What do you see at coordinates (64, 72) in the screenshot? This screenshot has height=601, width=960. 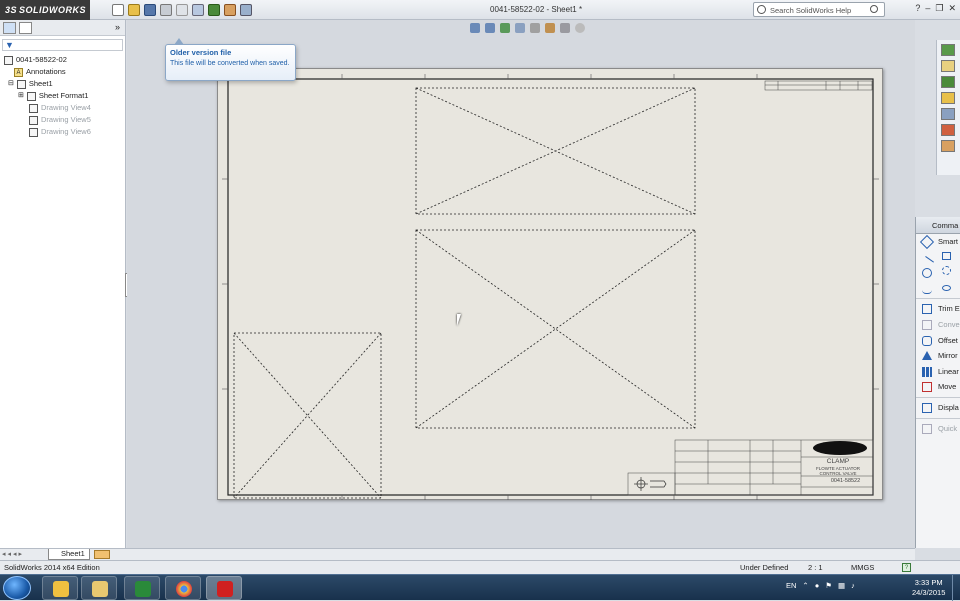 I see `tree-item-annotations: A Annotations` at bounding box center [64, 72].